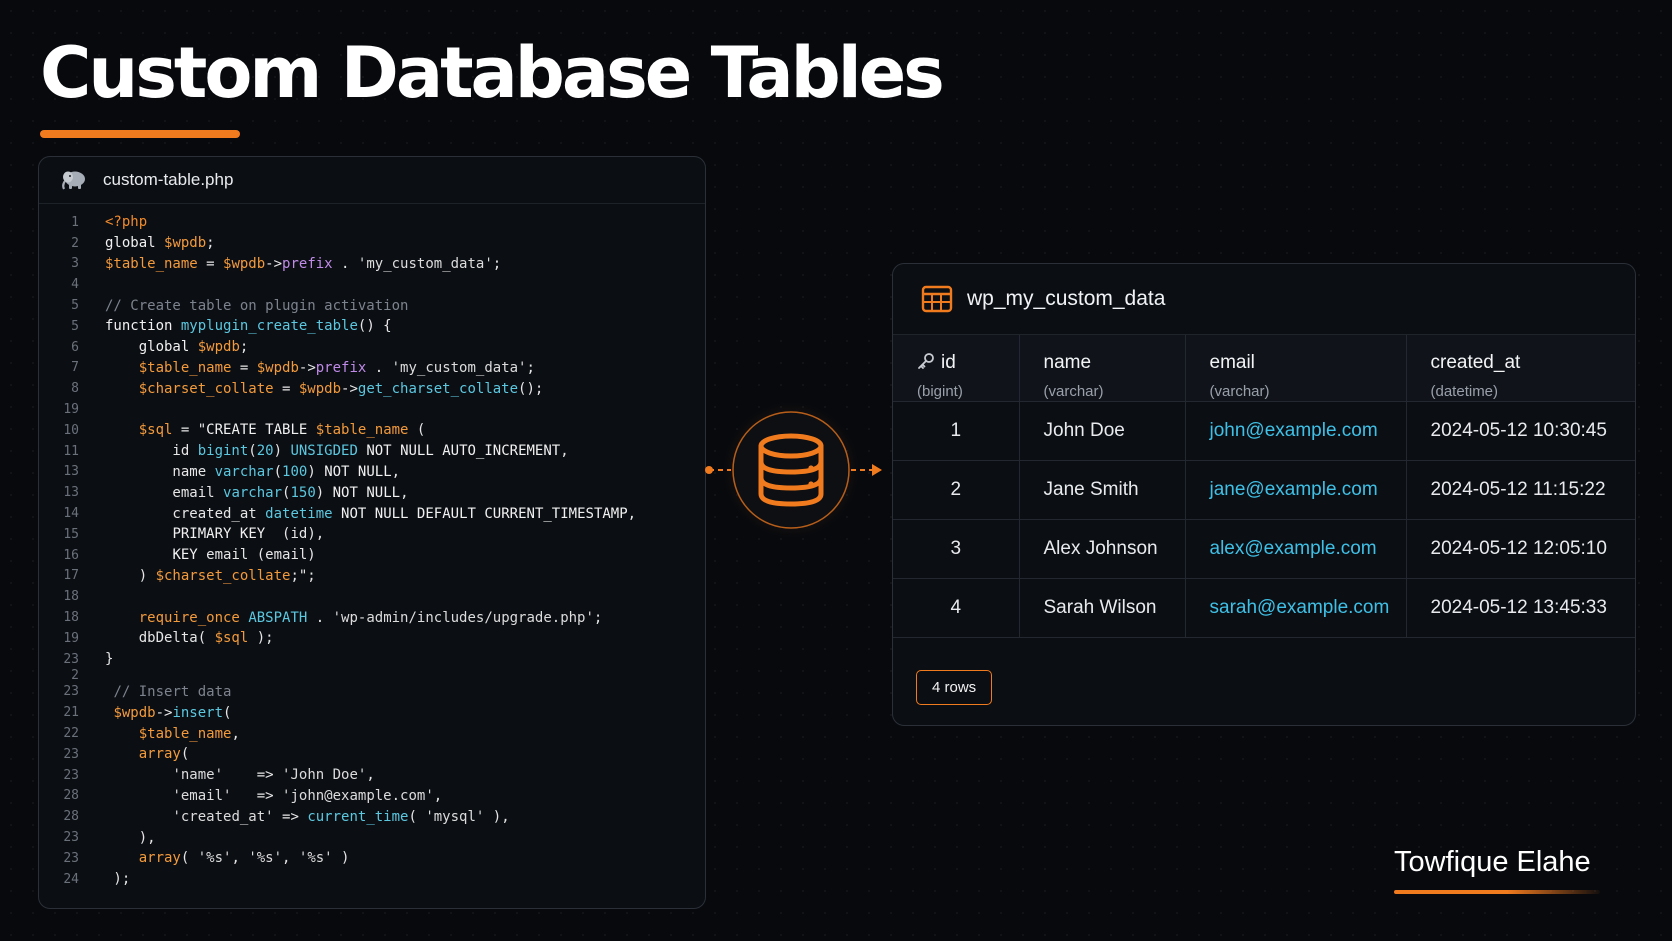 The image size is (1672, 941). Describe the element at coordinates (189, 638) in the screenshot. I see `code-text: dbDelta( $sql );` at that location.